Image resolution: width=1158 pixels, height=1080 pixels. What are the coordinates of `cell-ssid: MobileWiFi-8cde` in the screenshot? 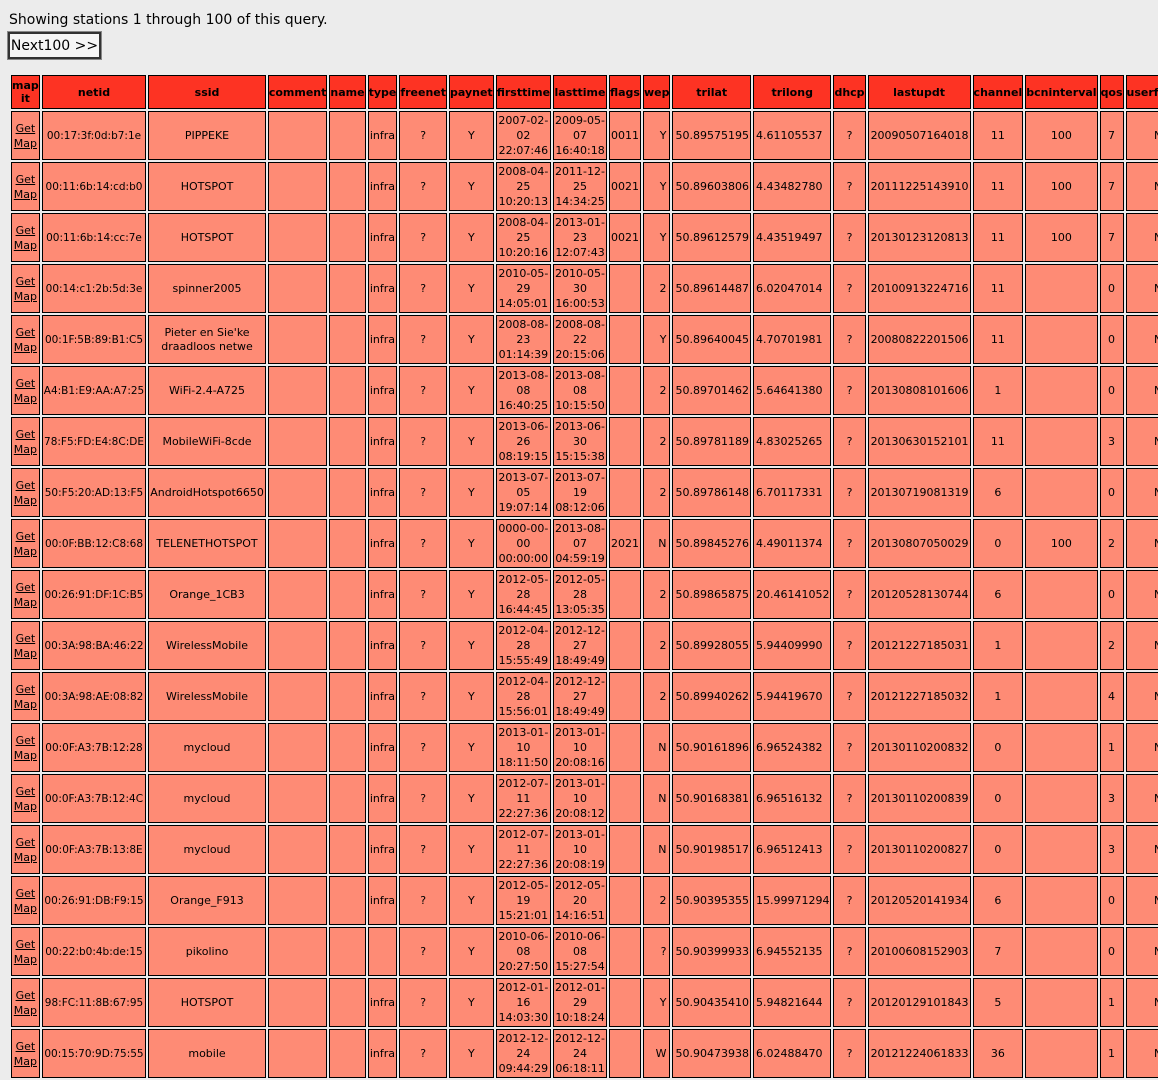 It's located at (207, 441).